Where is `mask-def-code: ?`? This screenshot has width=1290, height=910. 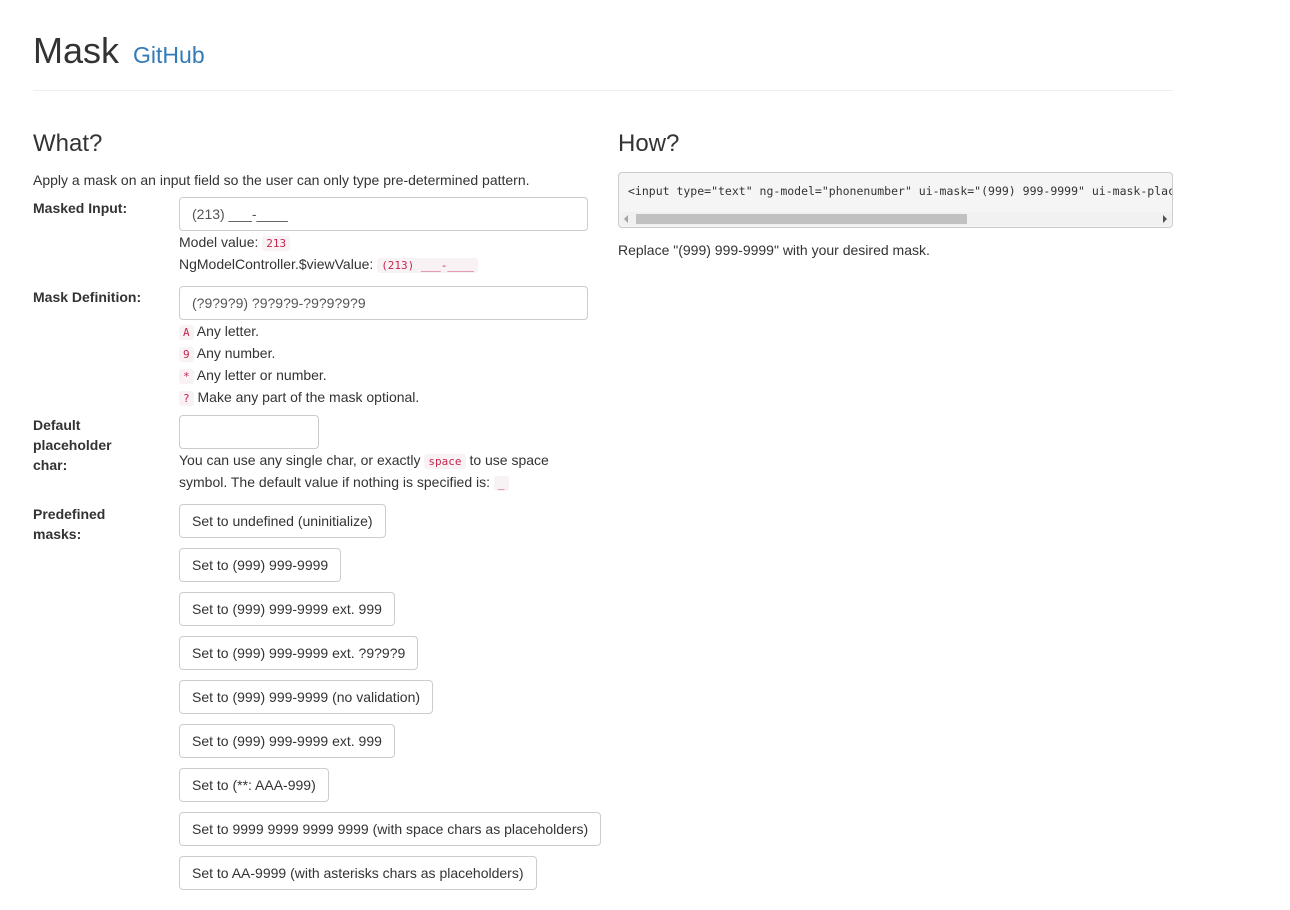
mask-def-code: ? is located at coordinates (186, 398).